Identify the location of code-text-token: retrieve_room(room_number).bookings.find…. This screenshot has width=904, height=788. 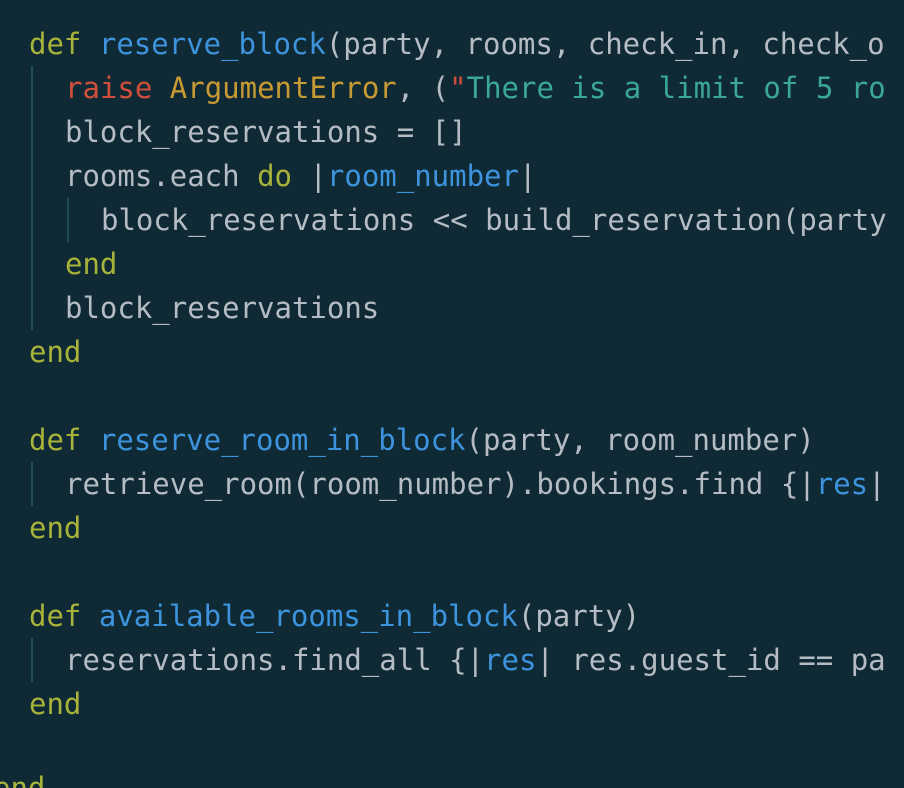
(440, 484).